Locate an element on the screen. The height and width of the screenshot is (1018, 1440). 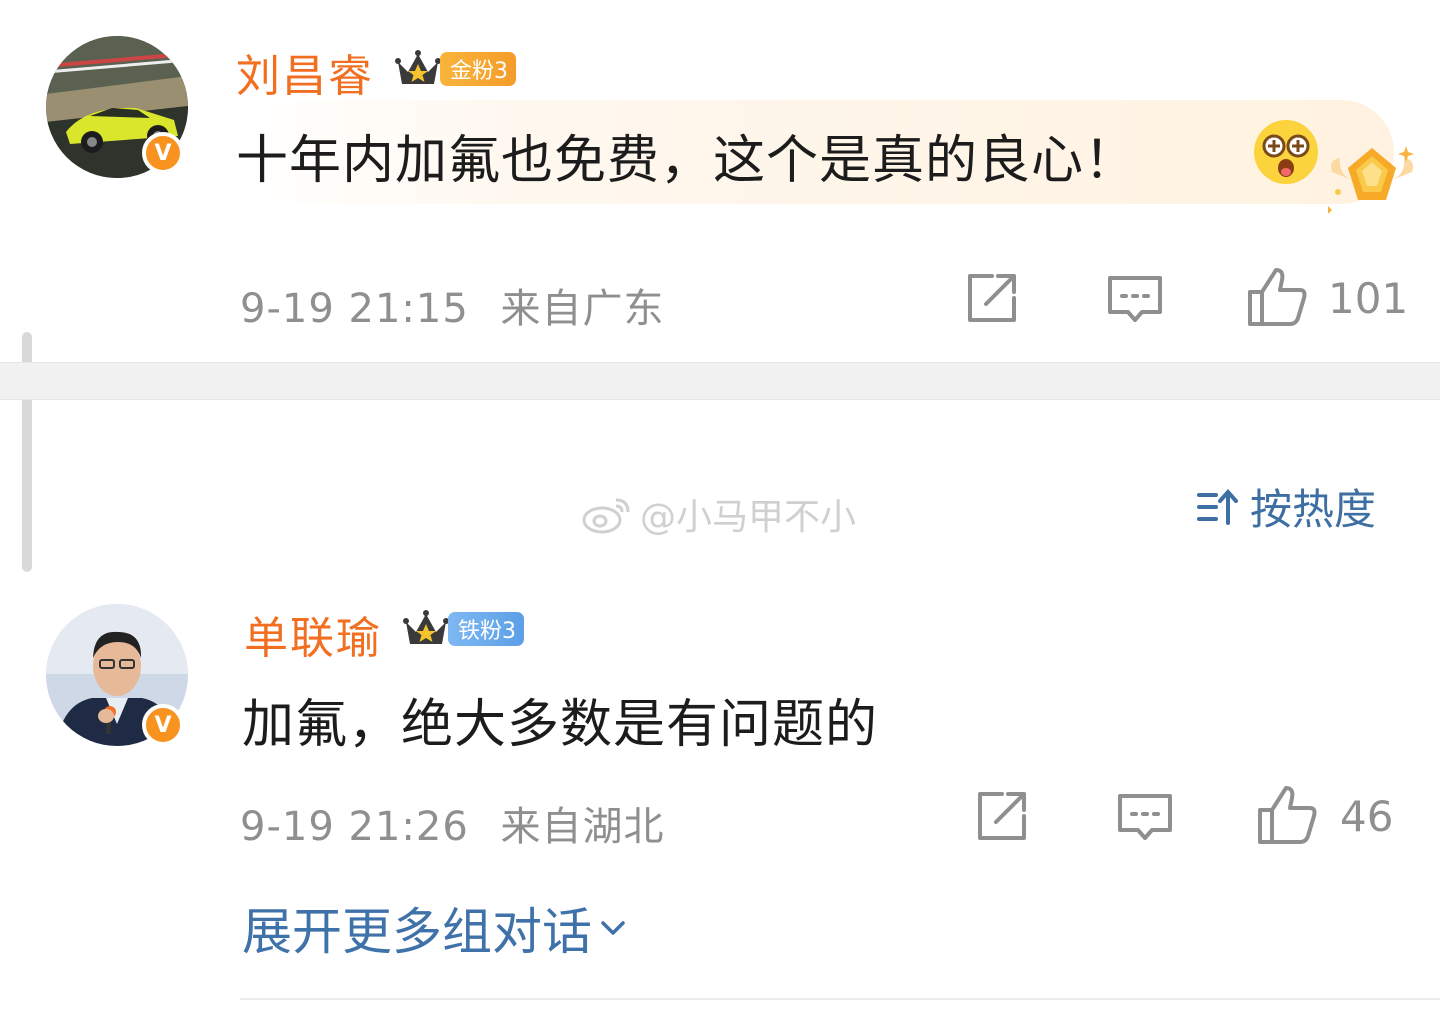
sort-label: 按热度 is located at coordinates (1313, 509).